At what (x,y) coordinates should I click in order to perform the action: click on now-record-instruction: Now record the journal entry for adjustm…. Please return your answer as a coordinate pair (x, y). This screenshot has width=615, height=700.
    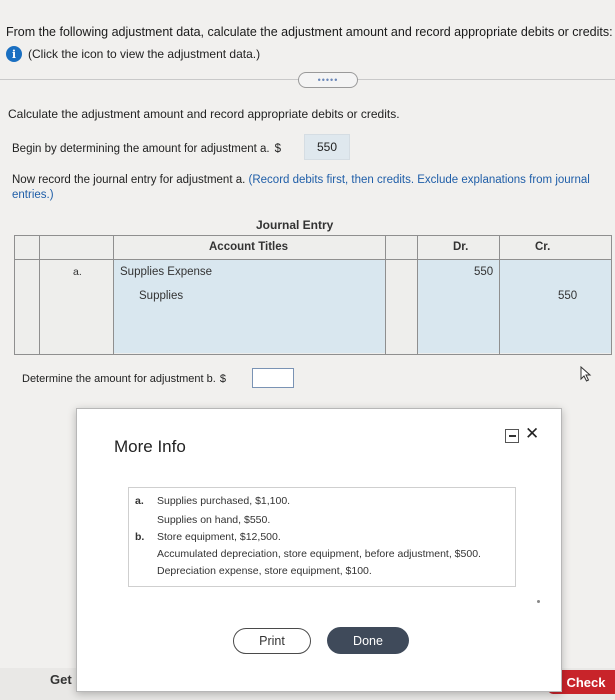
    Looking at the image, I should click on (312, 188).